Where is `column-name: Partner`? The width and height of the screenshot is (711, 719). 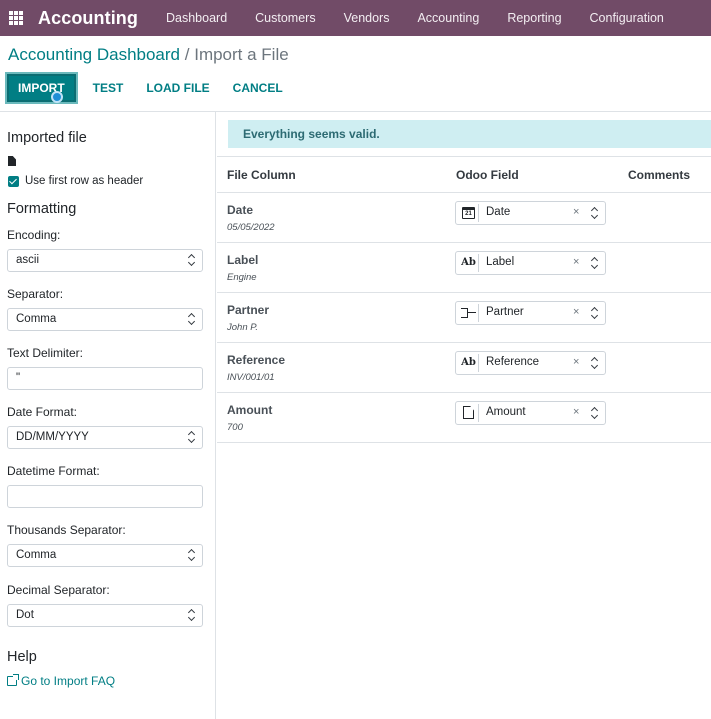 column-name: Partner is located at coordinates (248, 310).